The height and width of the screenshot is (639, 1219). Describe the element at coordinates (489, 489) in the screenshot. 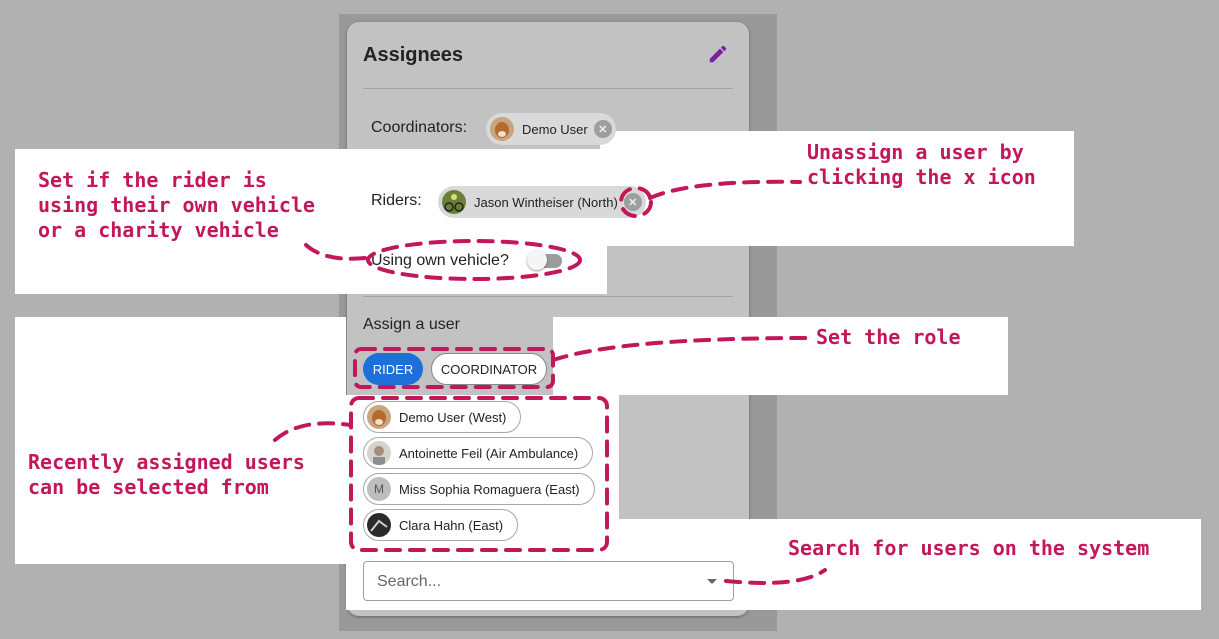

I see `chip-label: Miss Sophia Romaguera (East)` at that location.